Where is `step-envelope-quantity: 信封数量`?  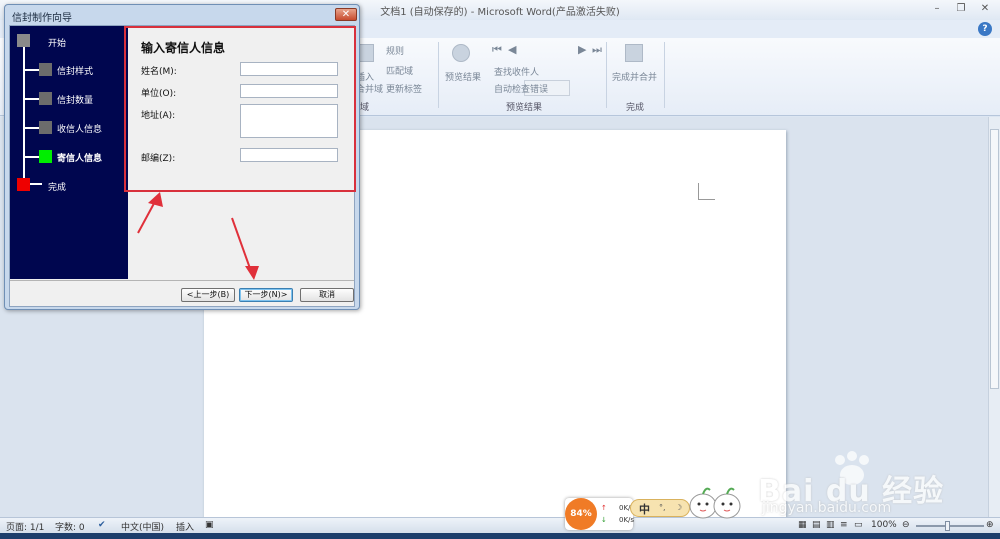
step-envelope-quantity: 信封数量 is located at coordinates (75, 99).